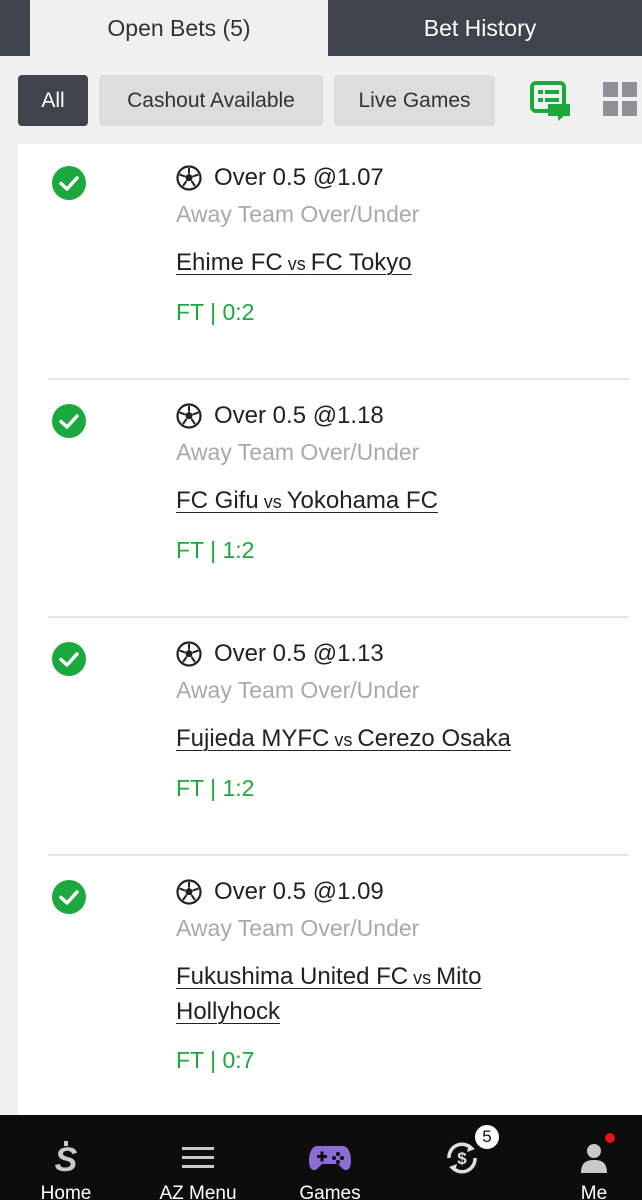  What do you see at coordinates (299, 653) in the screenshot?
I see `selection-text: Over 0.5 @1.13` at bounding box center [299, 653].